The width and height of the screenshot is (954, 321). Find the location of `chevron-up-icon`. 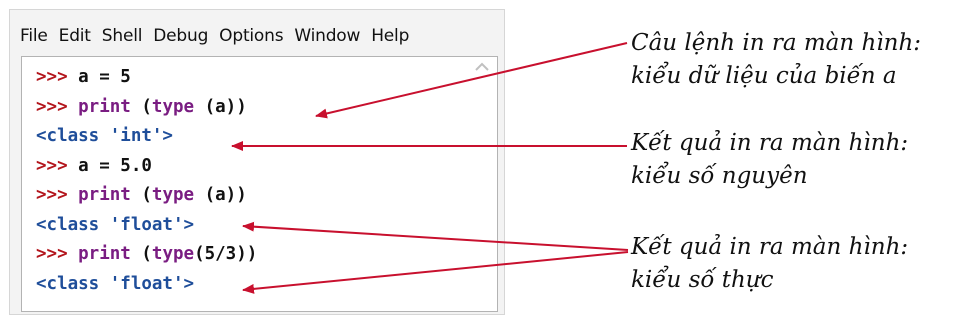

chevron-up-icon is located at coordinates (482, 67).